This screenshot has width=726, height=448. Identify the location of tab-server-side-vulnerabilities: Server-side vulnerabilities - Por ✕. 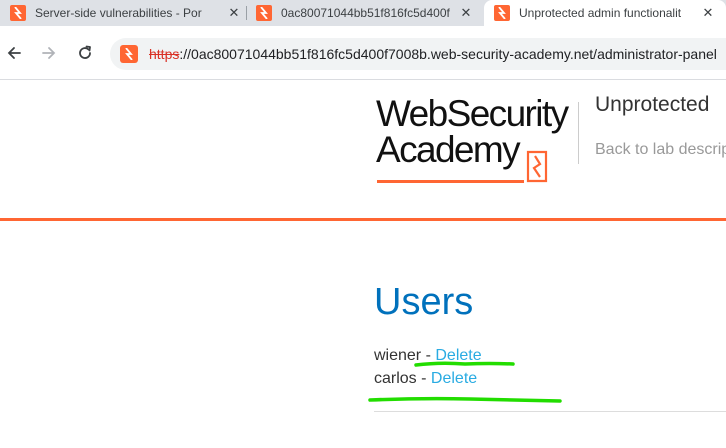
(126, 13).